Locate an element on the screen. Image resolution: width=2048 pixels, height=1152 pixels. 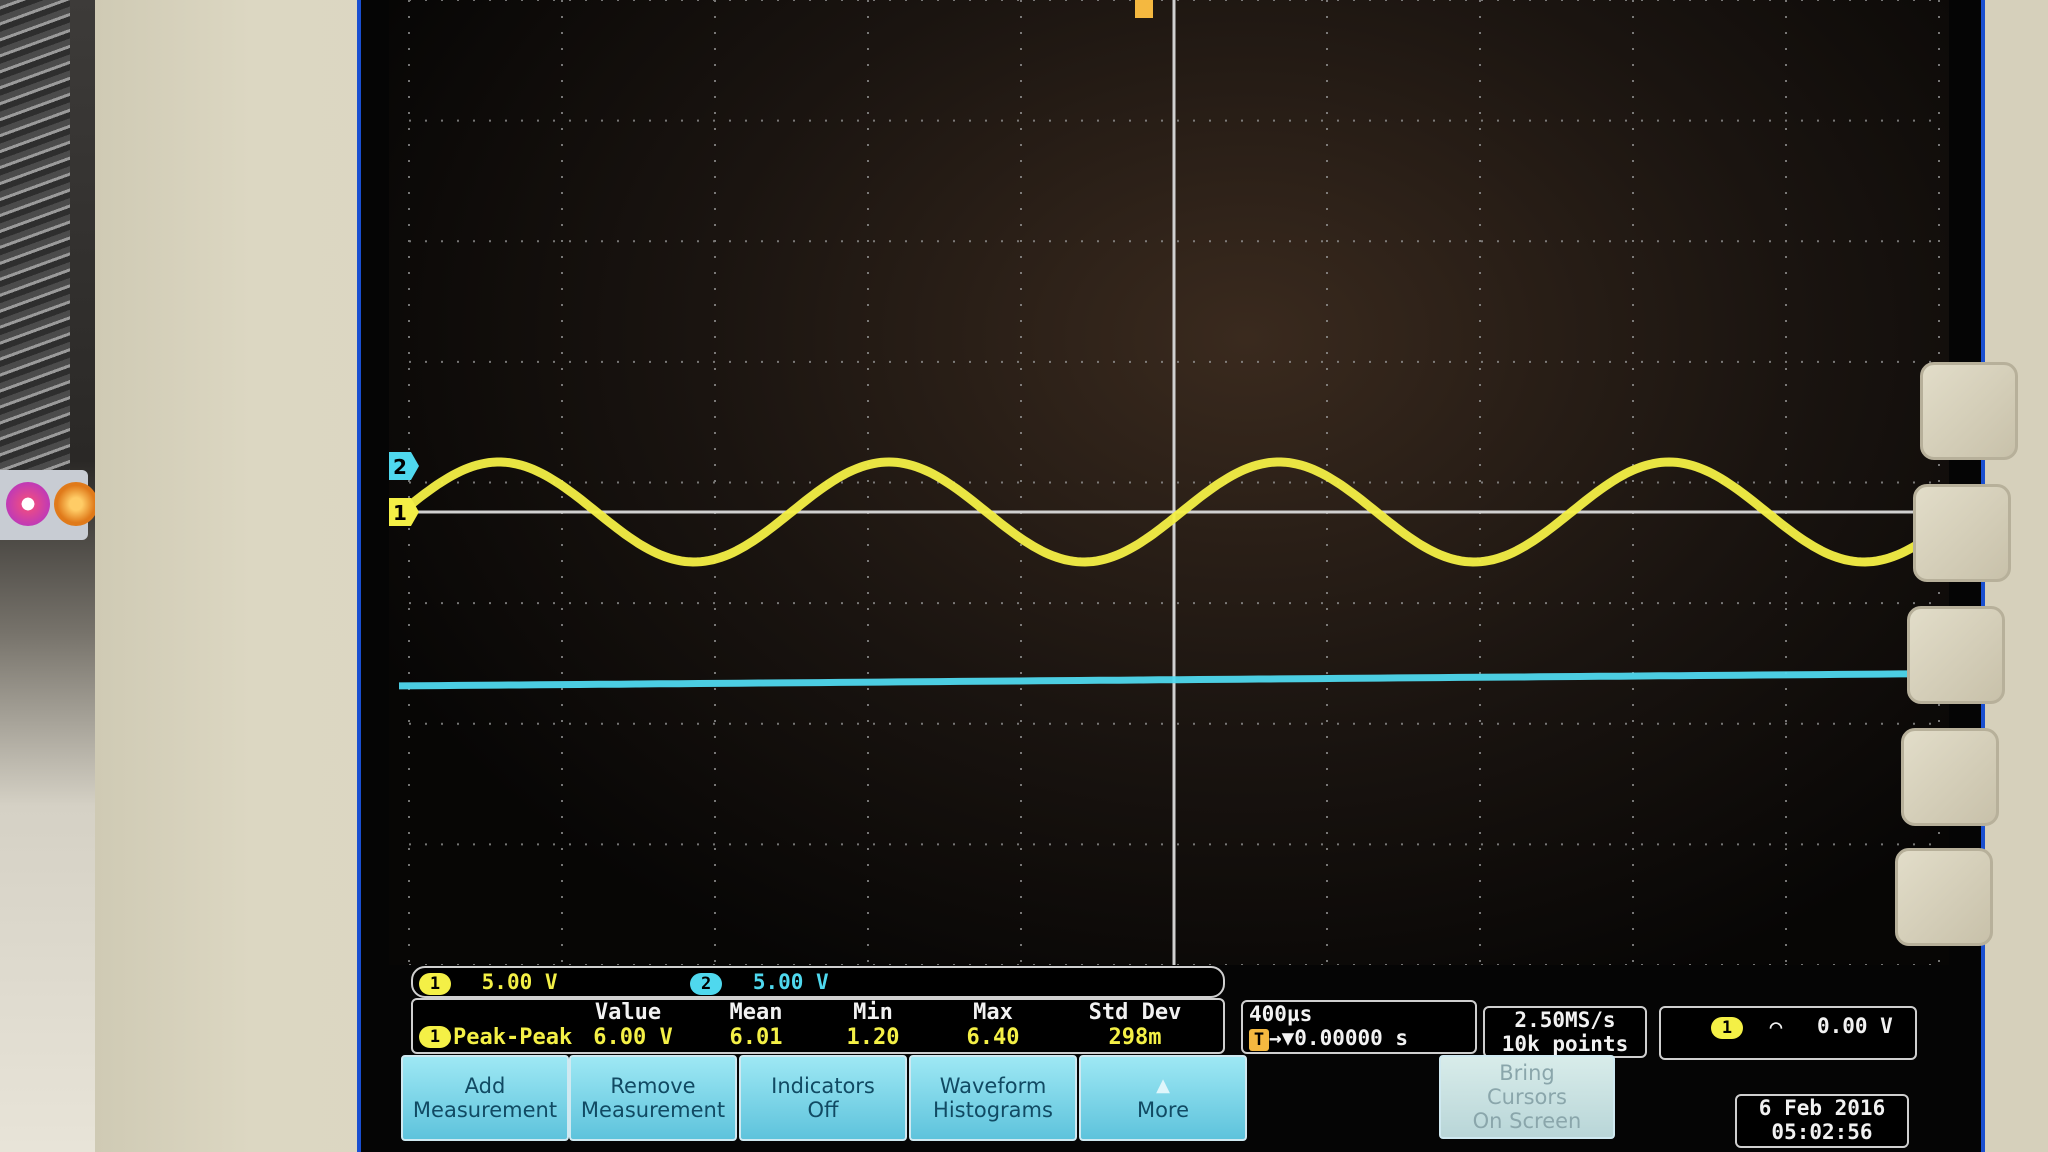
bring-cursors-line2: Cursors is located at coordinates (1527, 1097).